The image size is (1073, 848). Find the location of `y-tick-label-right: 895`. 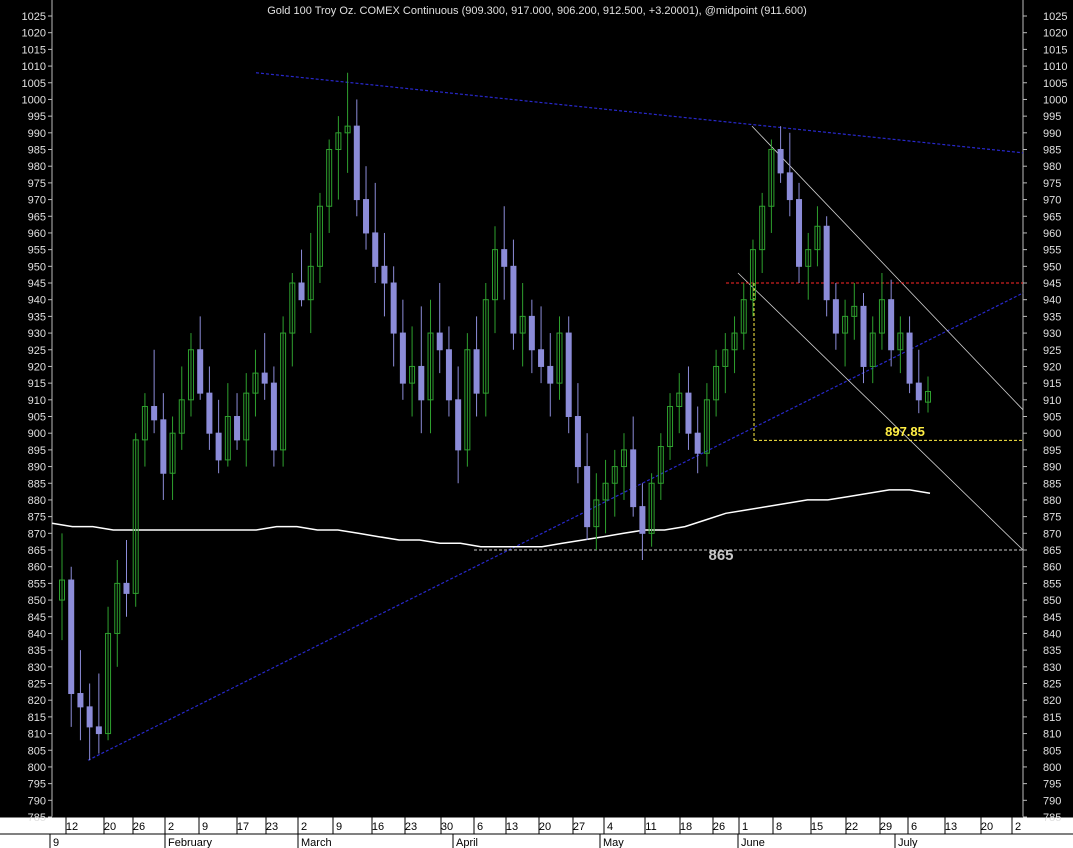

y-tick-label-right: 895 is located at coordinates (1052, 451).